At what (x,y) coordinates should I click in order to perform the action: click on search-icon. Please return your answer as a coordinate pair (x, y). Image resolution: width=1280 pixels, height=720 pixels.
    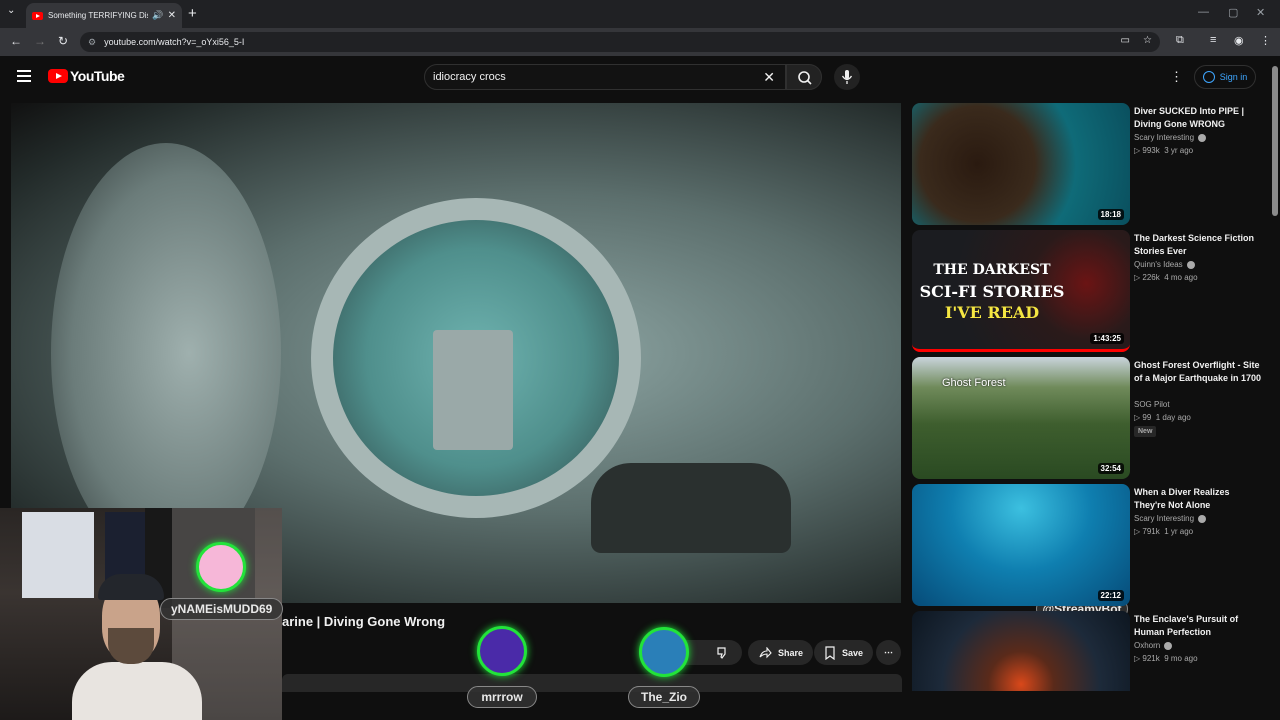
    Looking at the image, I should click on (805, 78).